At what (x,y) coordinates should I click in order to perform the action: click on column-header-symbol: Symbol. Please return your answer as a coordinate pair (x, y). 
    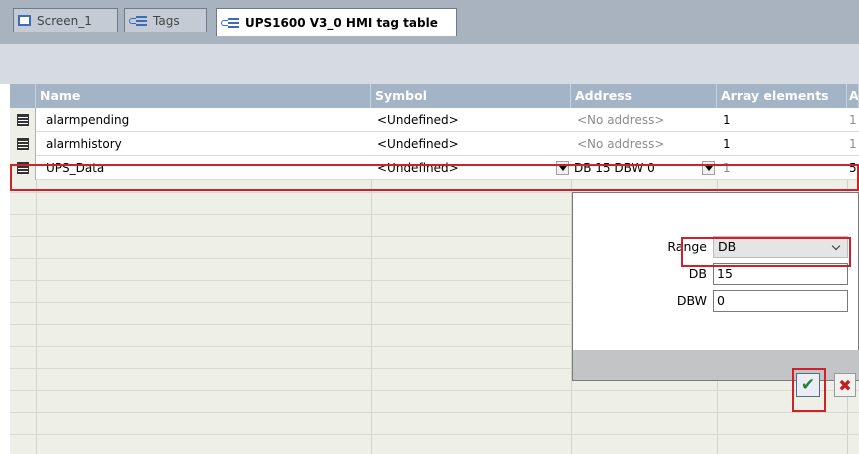
    Looking at the image, I should click on (471, 96).